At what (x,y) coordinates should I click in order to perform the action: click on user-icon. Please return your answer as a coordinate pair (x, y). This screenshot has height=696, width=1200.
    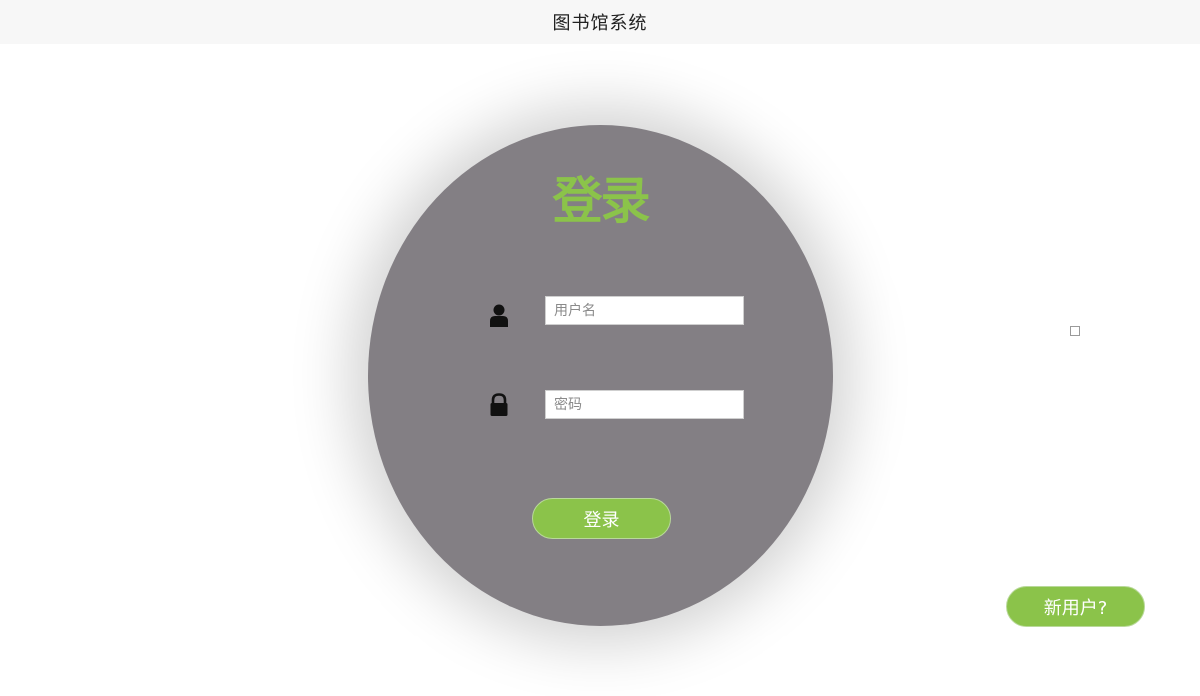
    Looking at the image, I should click on (499, 315).